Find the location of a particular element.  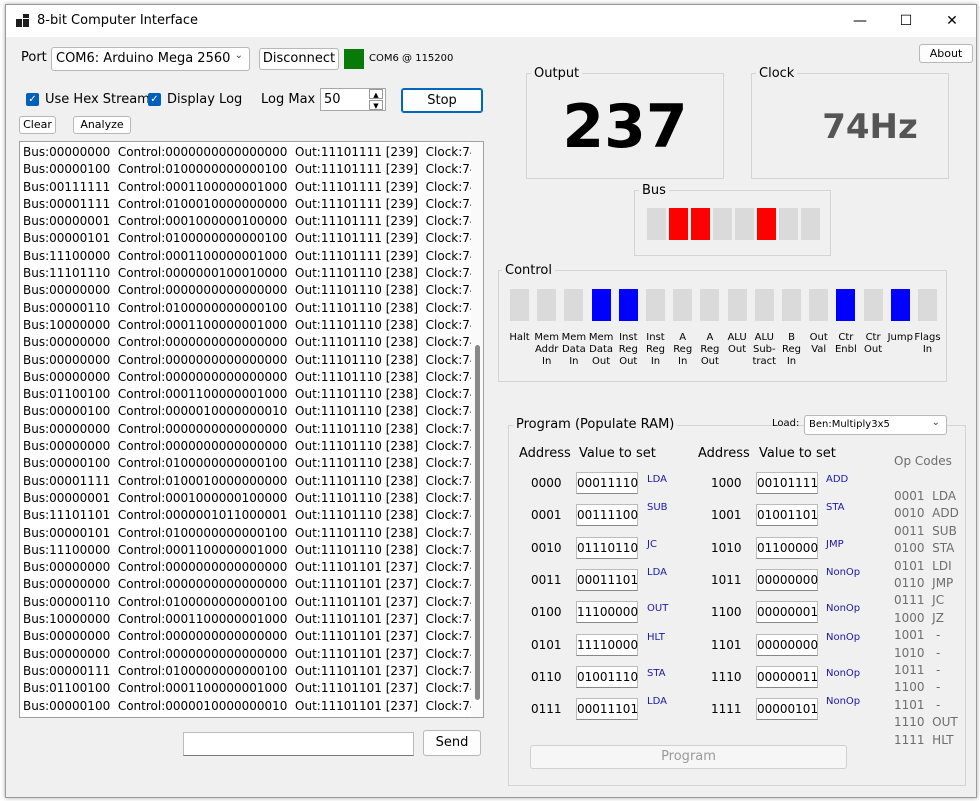

address-label: 0111 is located at coordinates (546, 709).